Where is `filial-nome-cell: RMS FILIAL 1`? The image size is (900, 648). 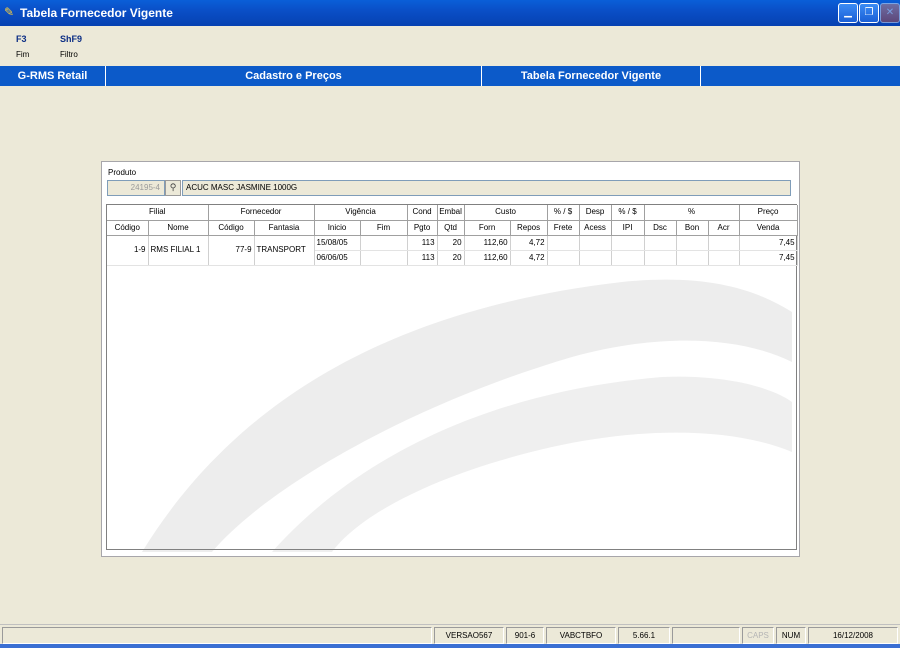 filial-nome-cell: RMS FILIAL 1 is located at coordinates (178, 250).